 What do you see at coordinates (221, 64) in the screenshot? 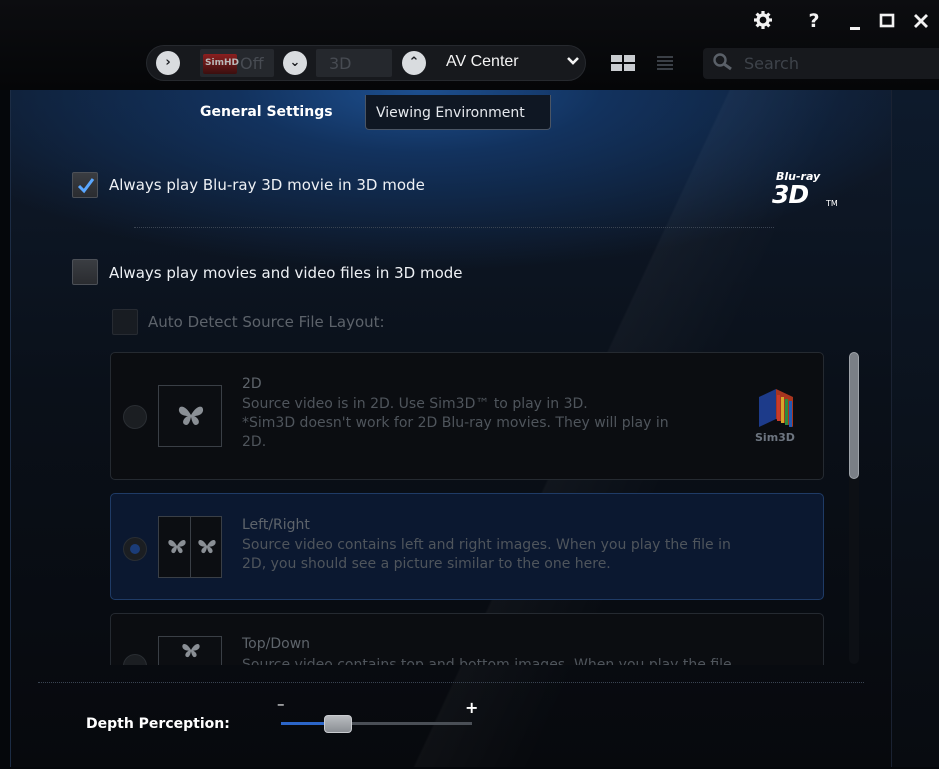
I see `simhd-logo: SimHD` at bounding box center [221, 64].